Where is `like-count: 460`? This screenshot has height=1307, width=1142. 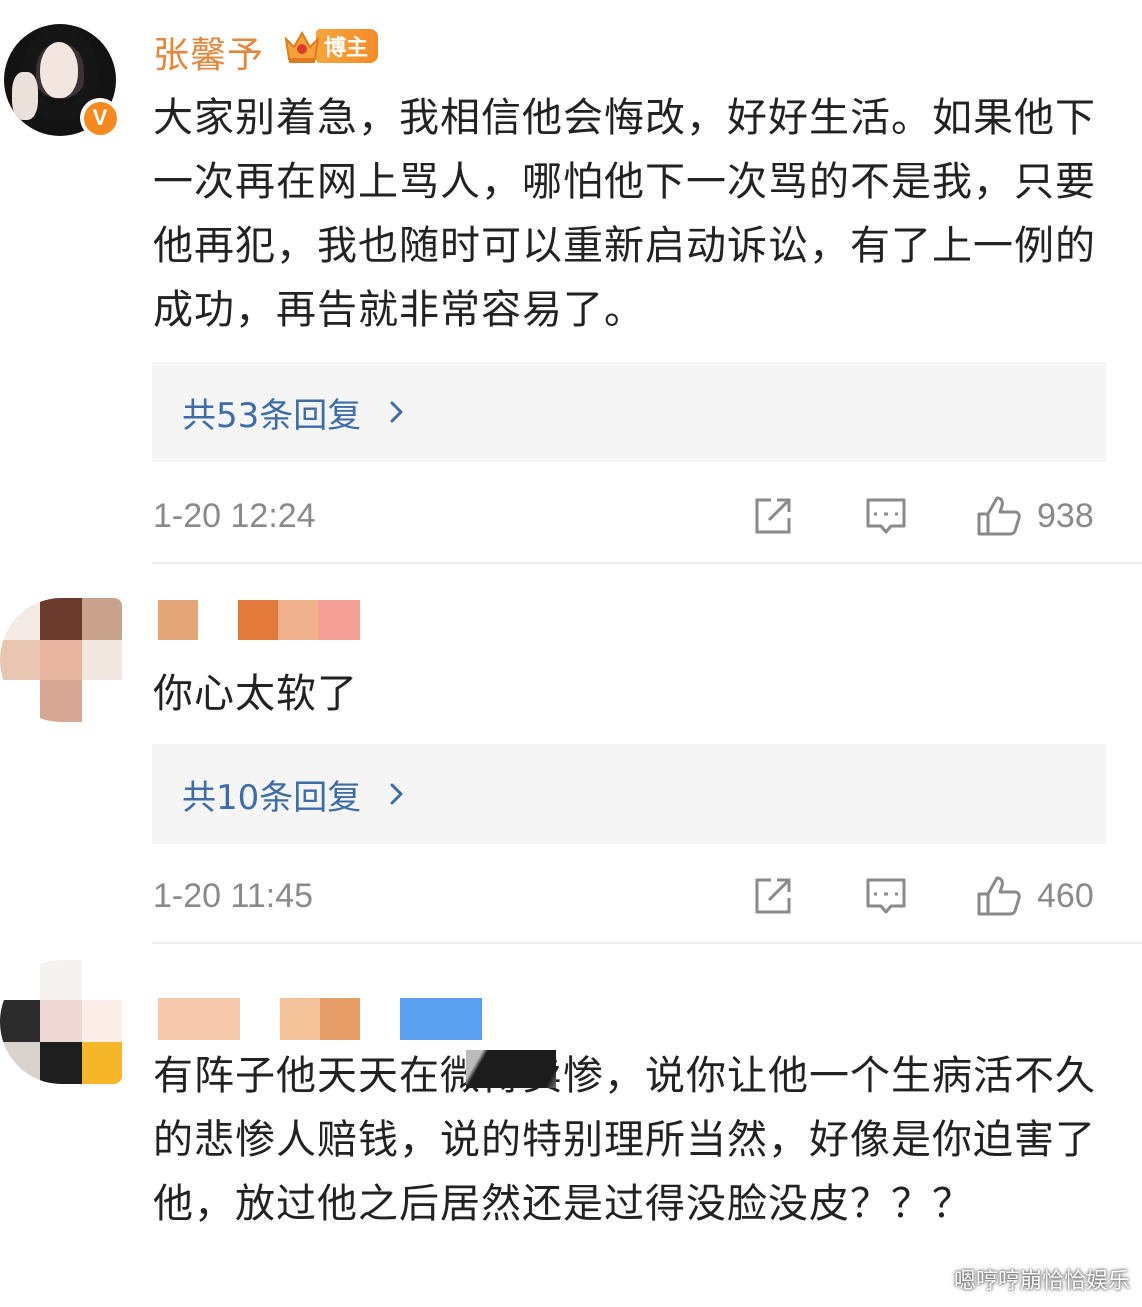 like-count: 460 is located at coordinates (1065, 895).